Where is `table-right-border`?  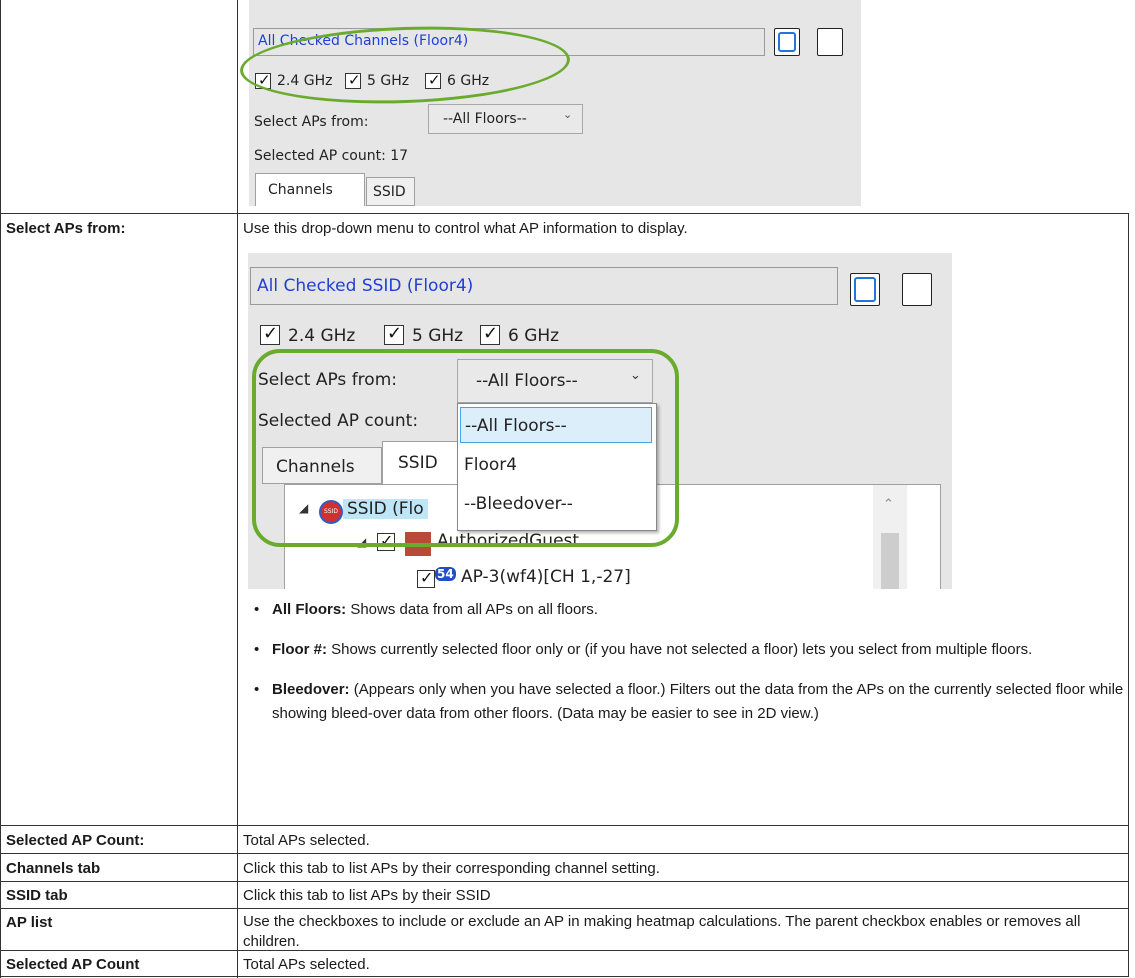 table-right-border is located at coordinates (1128, 595).